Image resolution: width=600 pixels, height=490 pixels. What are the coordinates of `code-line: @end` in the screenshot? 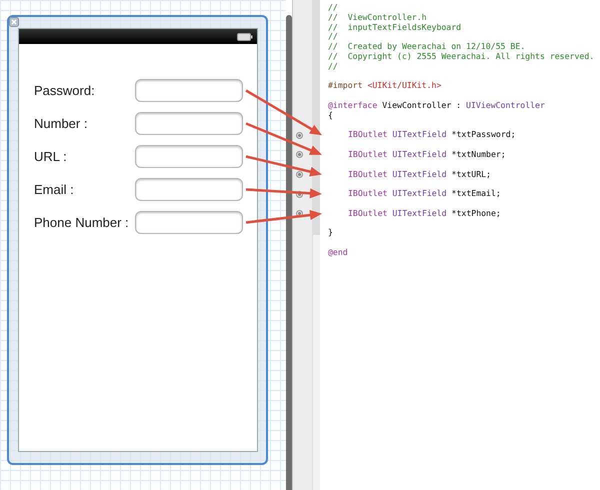 It's located at (338, 253).